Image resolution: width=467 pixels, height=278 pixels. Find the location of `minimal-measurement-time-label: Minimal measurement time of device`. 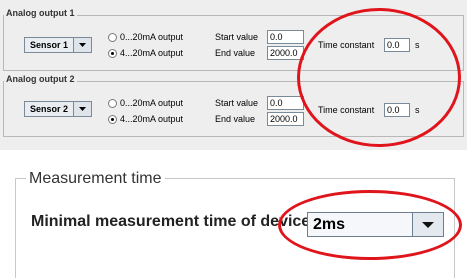

minimal-measurement-time-label: Minimal measurement time of device is located at coordinates (171, 221).